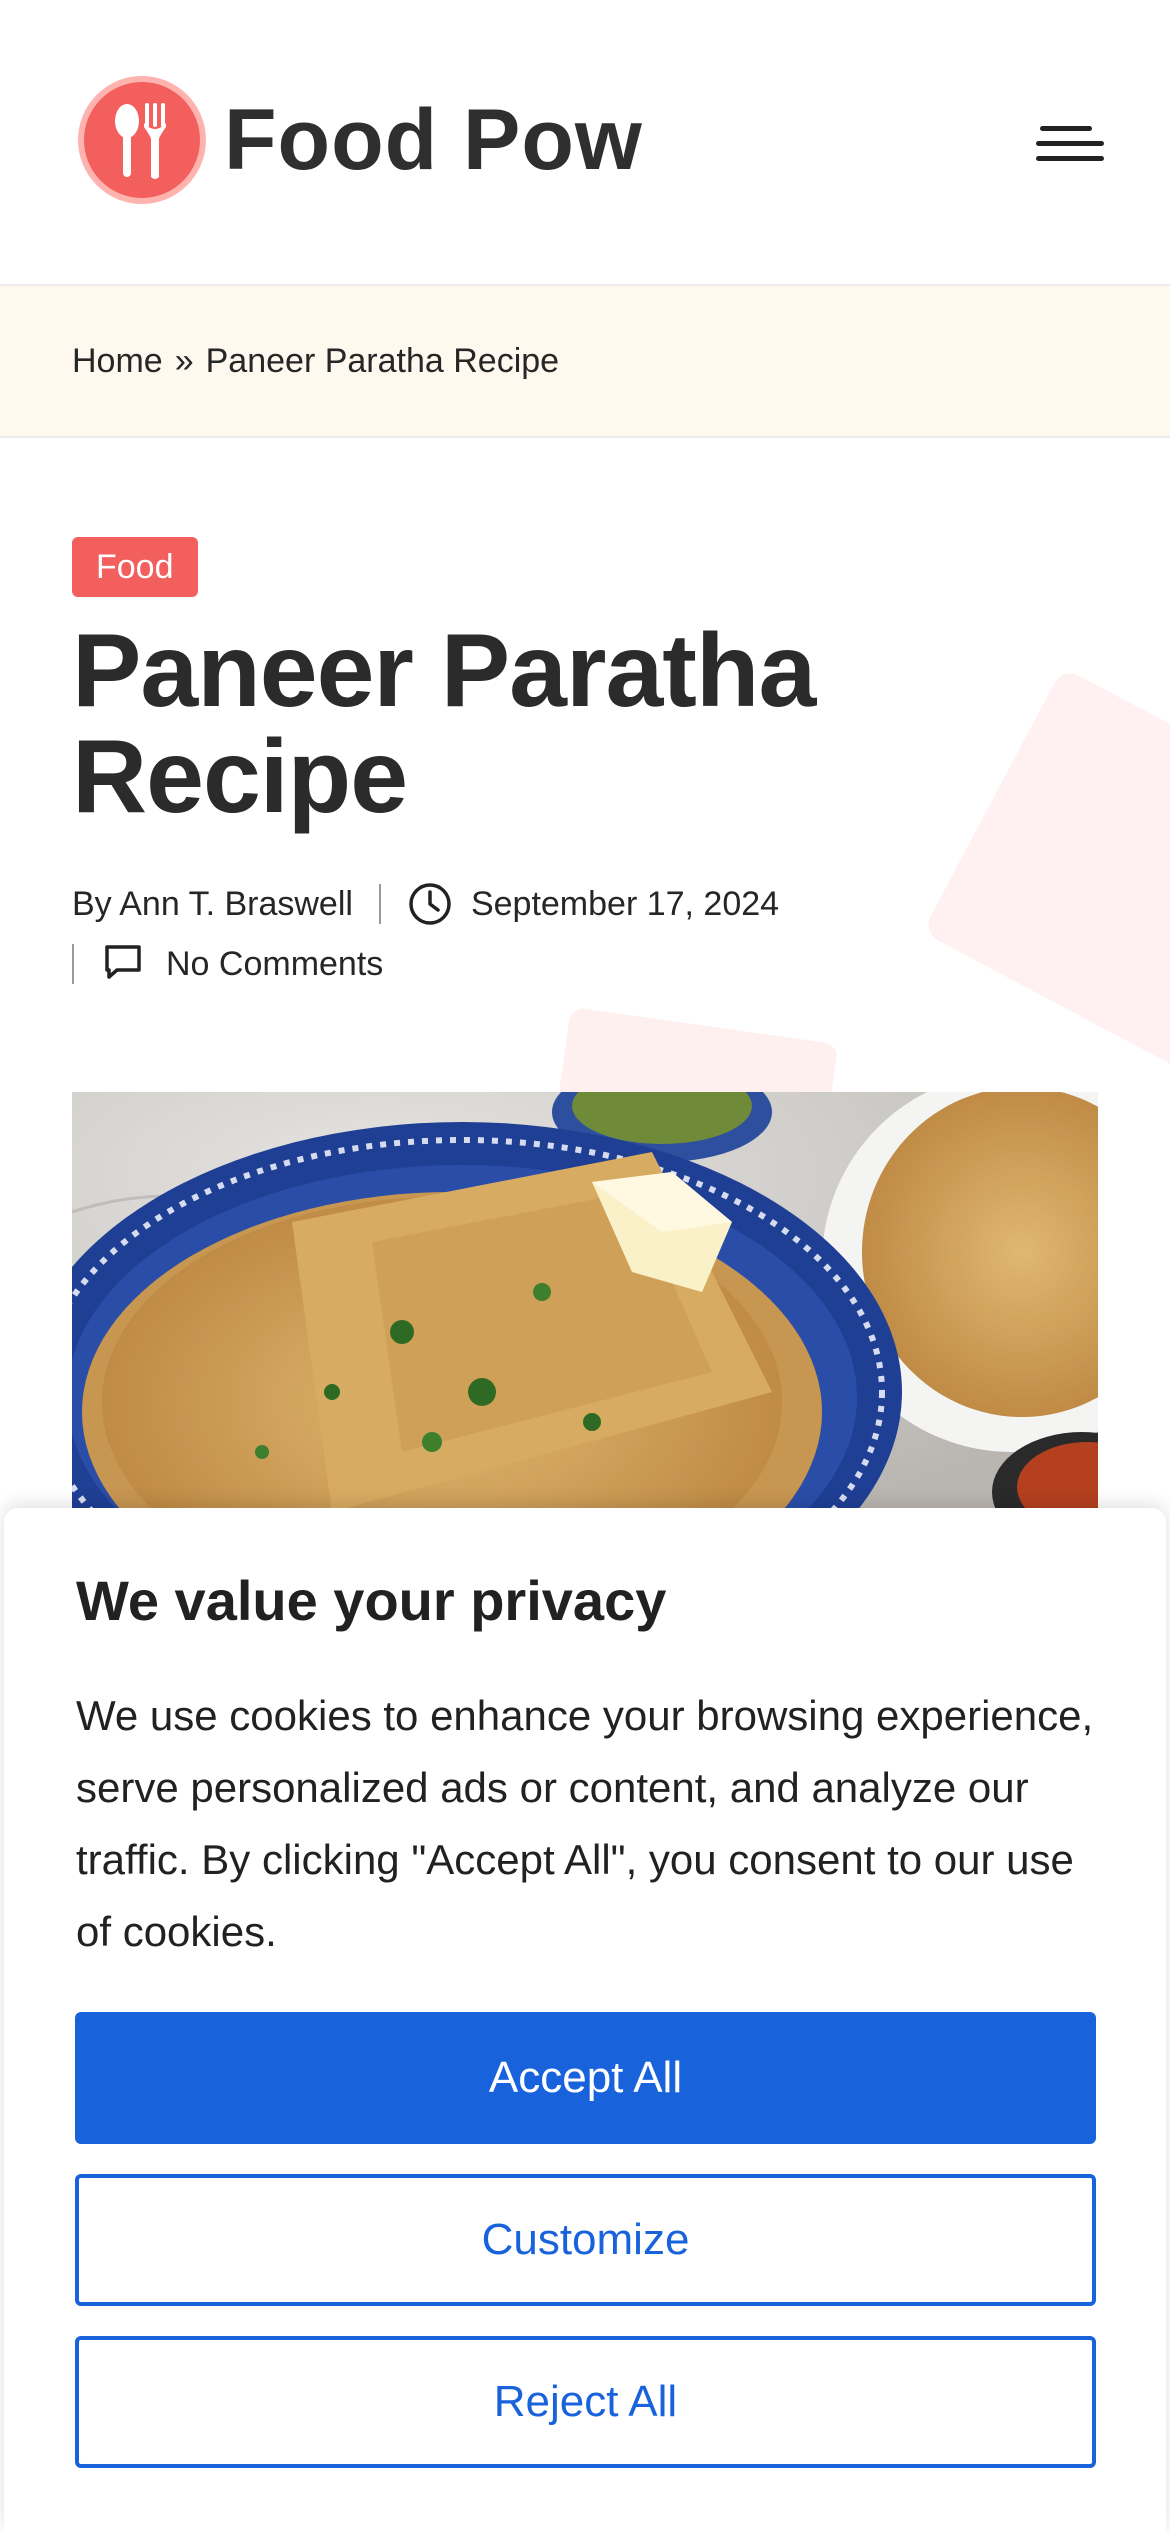 The height and width of the screenshot is (2532, 1170). I want to click on breadcrumb: Home » Paneer Paratha Recipe, so click(585, 362).